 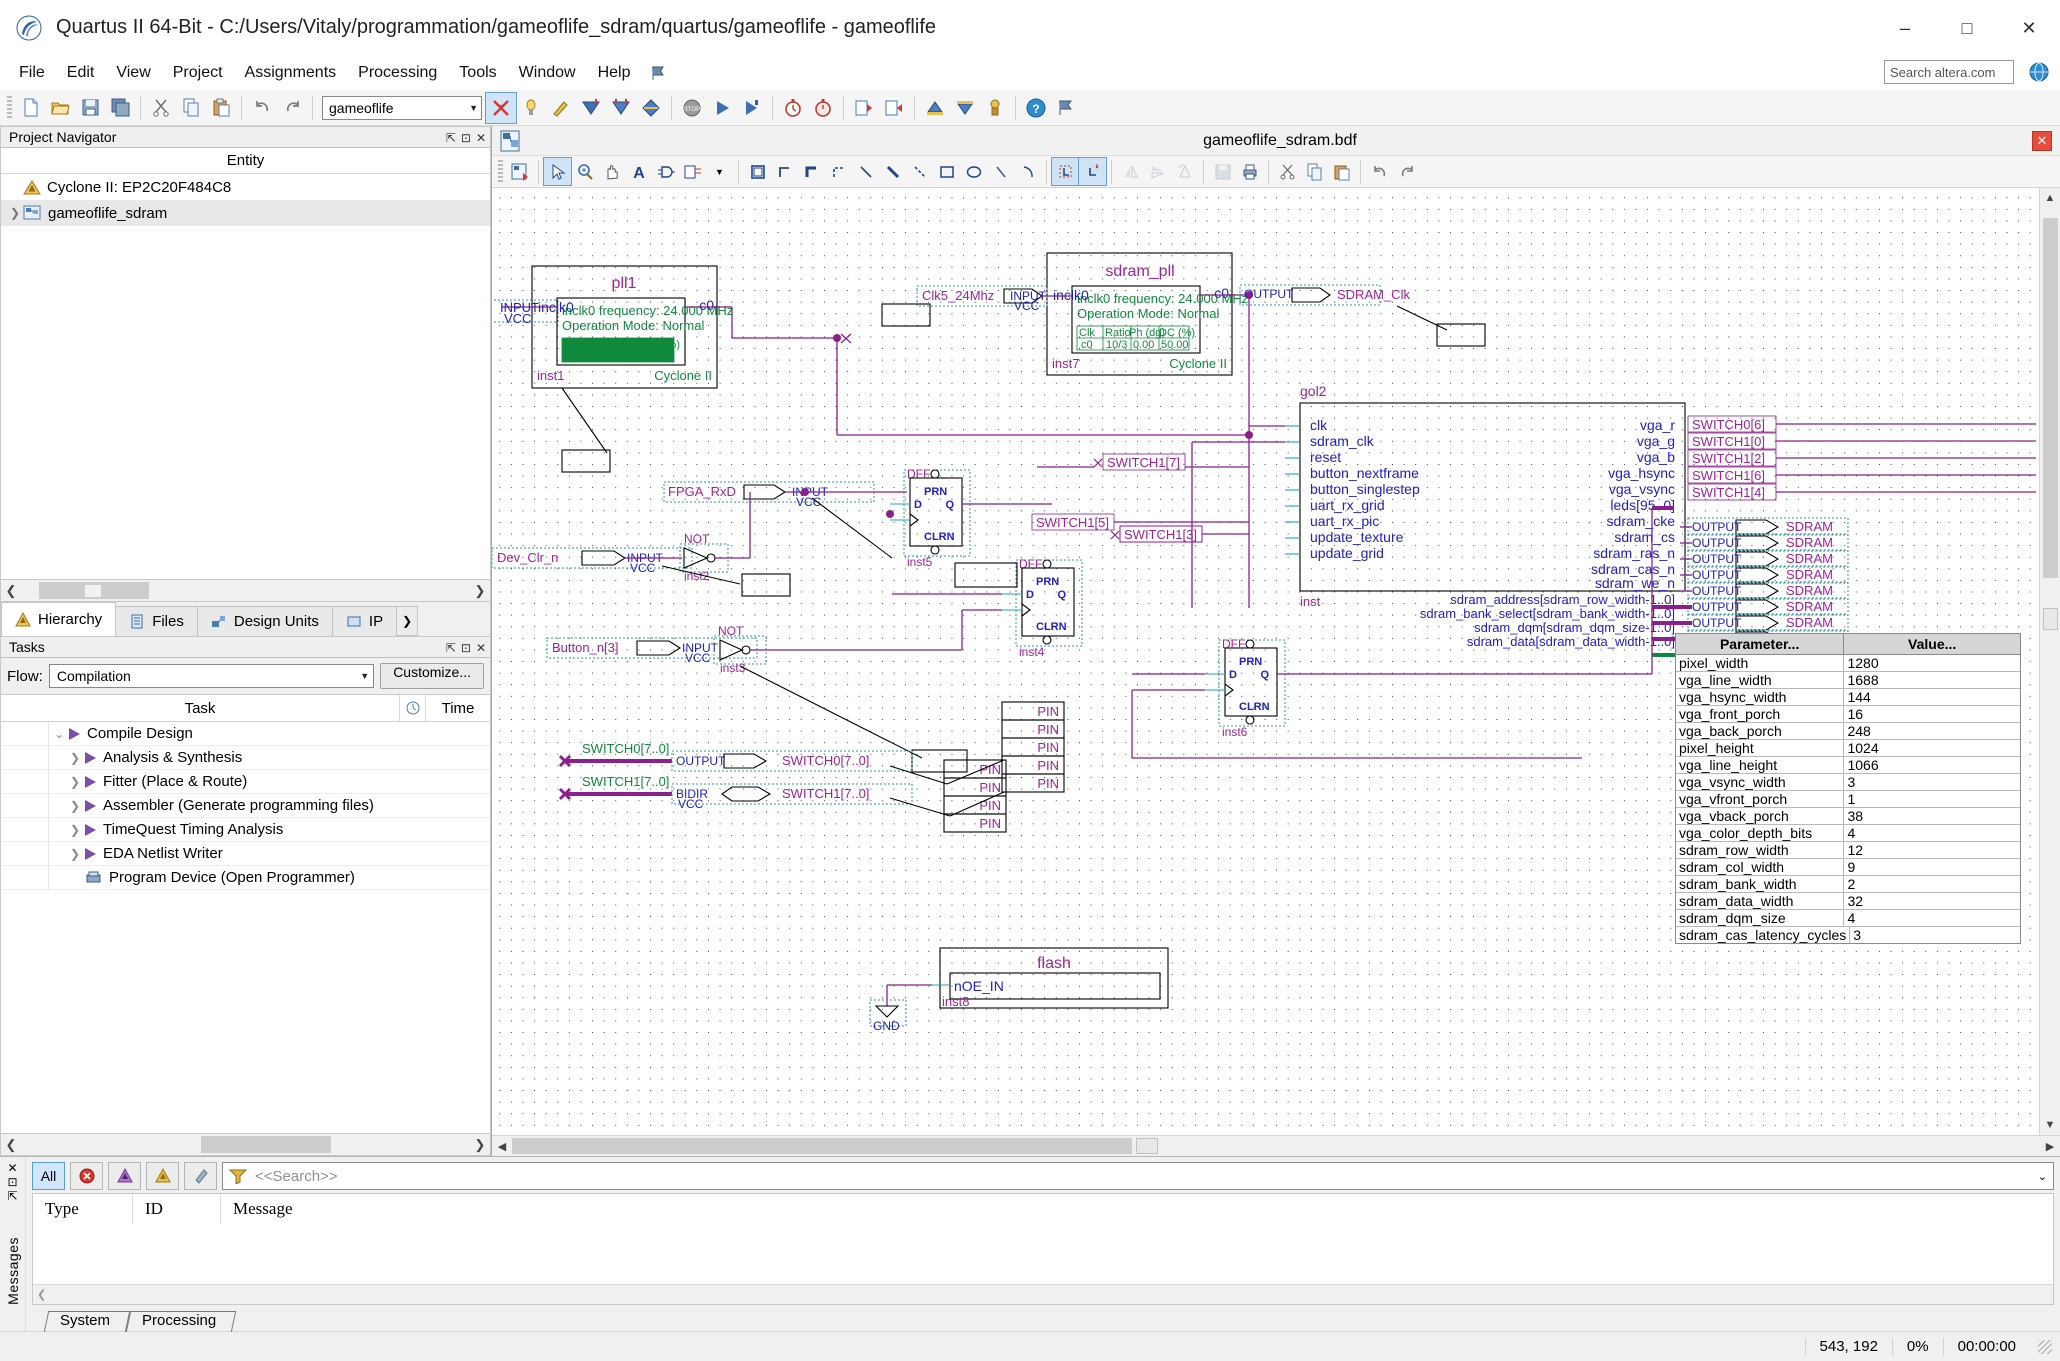 What do you see at coordinates (665, 171) in the screenshot?
I see `symbol-tool-button` at bounding box center [665, 171].